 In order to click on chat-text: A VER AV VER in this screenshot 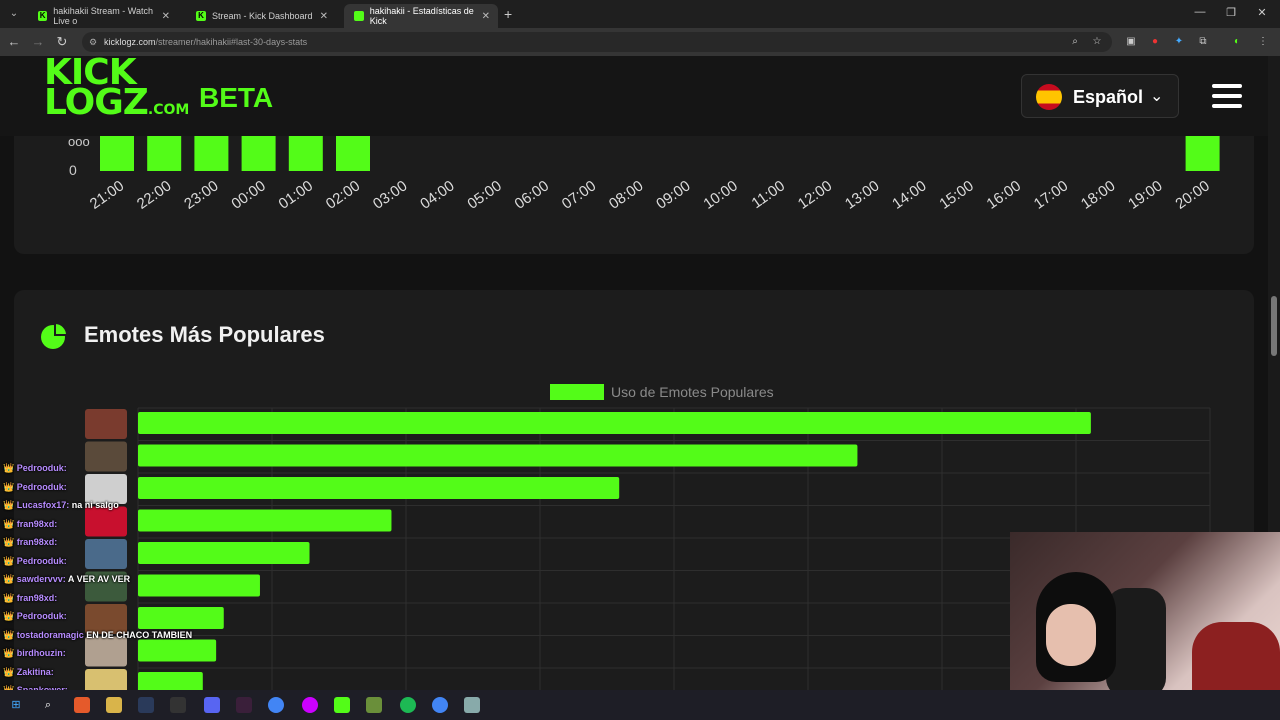, I will do `click(99, 579)`.